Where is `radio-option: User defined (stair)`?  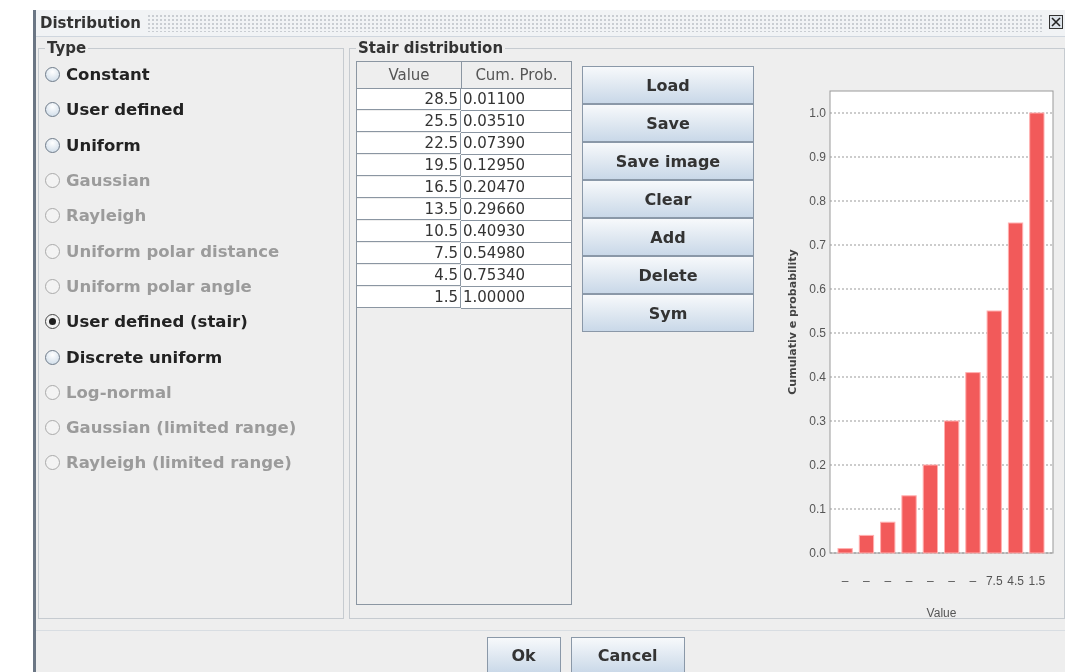
radio-option: User defined (stair) is located at coordinates (191, 322).